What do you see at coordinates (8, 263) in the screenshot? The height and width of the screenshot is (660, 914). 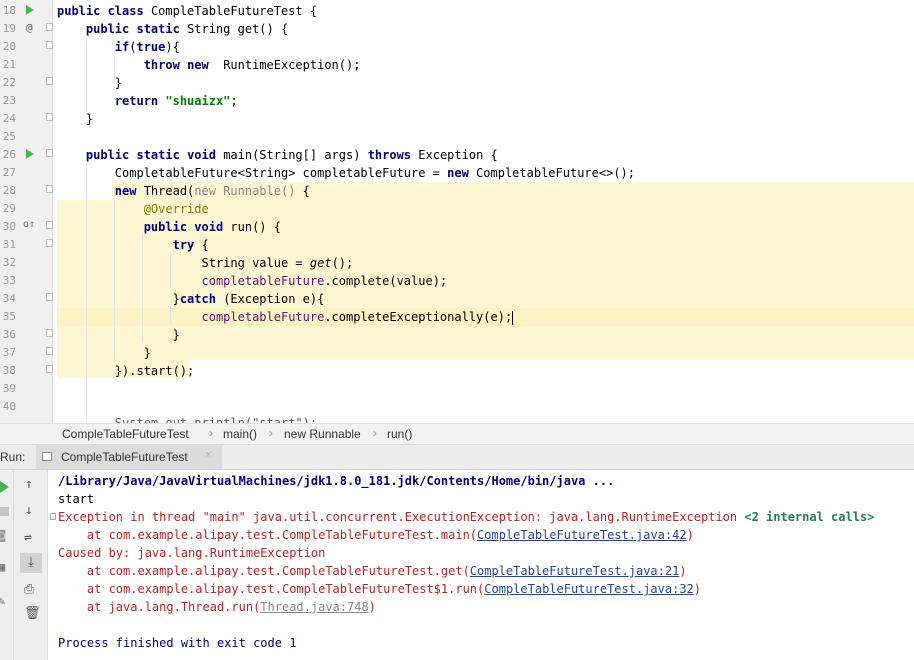 I see `line-number: 32` at bounding box center [8, 263].